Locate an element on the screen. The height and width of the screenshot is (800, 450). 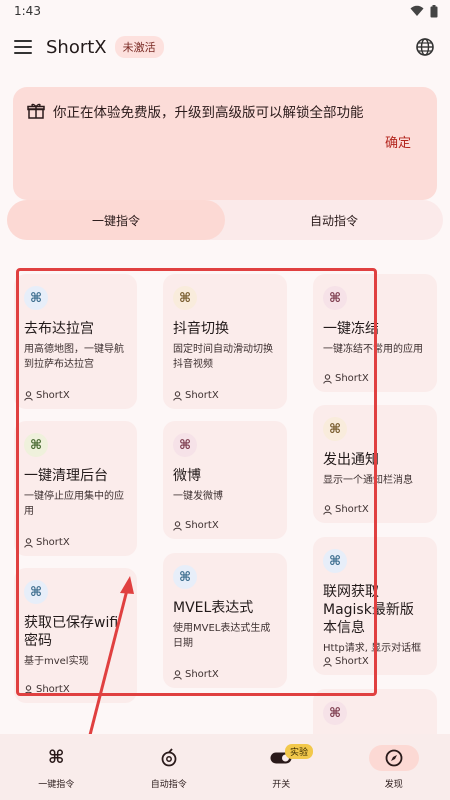
banner-text: 你正在体验免费版，升级到高级版可以解锁全部功能 is located at coordinates (208, 113).